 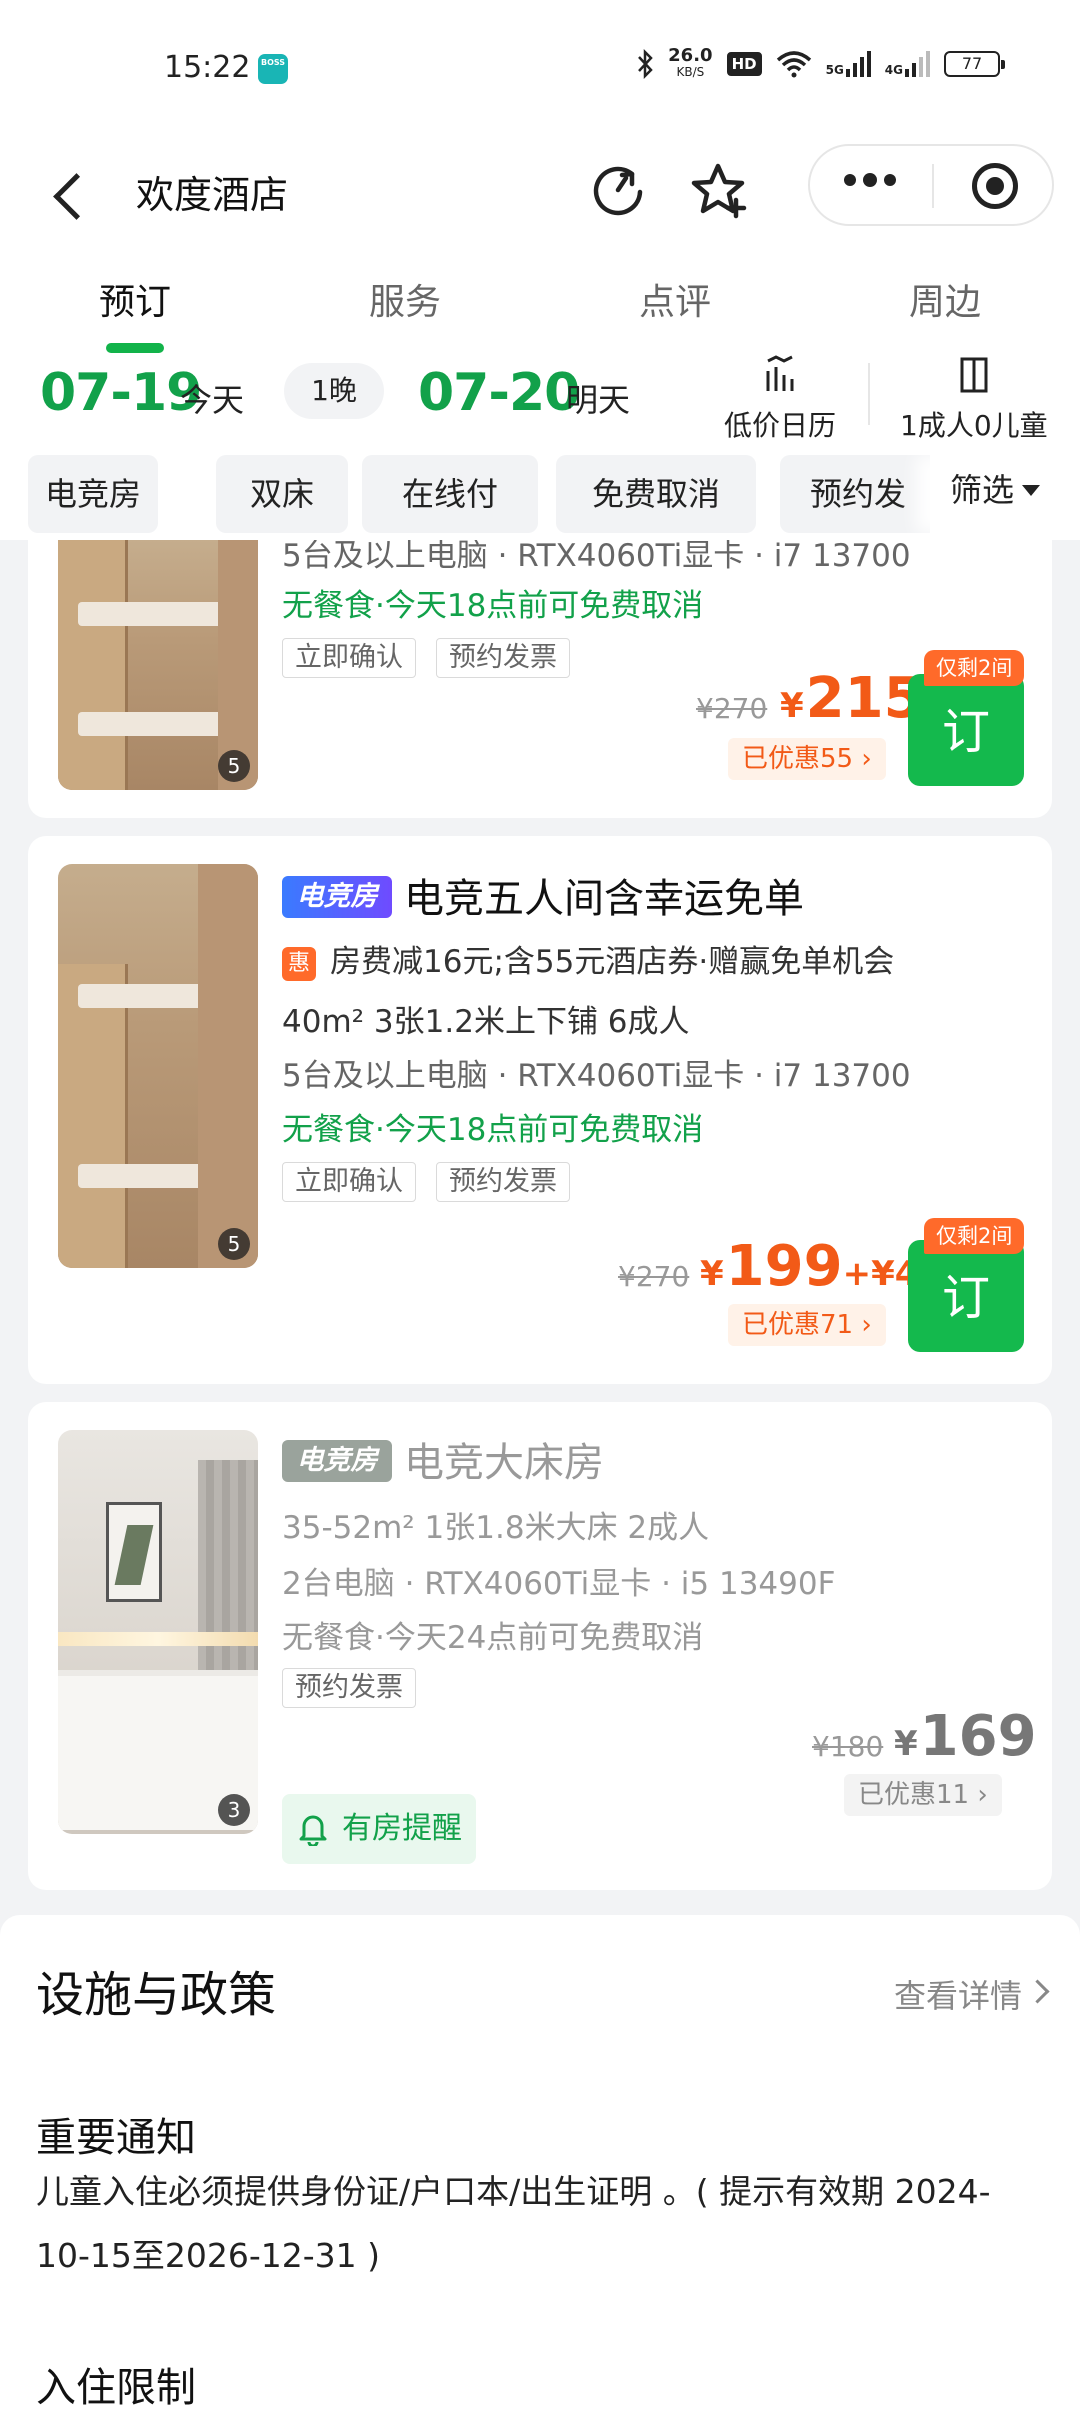 What do you see at coordinates (917, 64) in the screenshot?
I see `signal-4g-icon` at bounding box center [917, 64].